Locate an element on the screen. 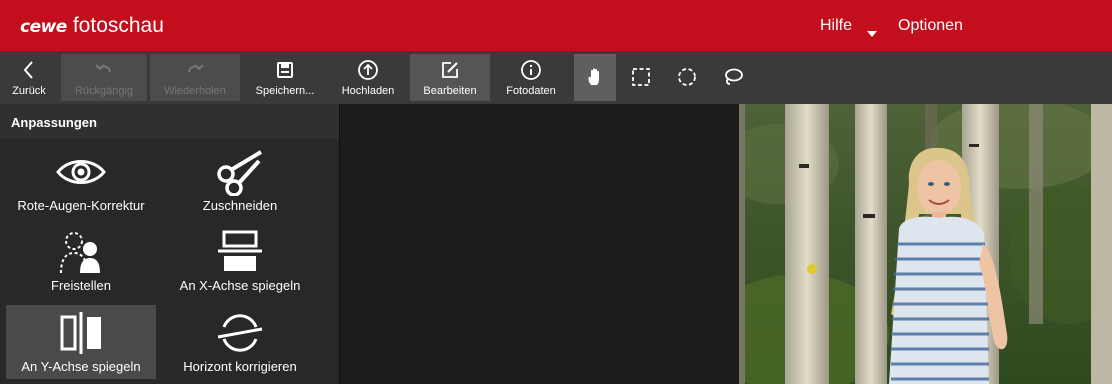 Image resolution: width=1112 pixels, height=384 pixels. undo-button: Rückgängig is located at coordinates (104, 77).